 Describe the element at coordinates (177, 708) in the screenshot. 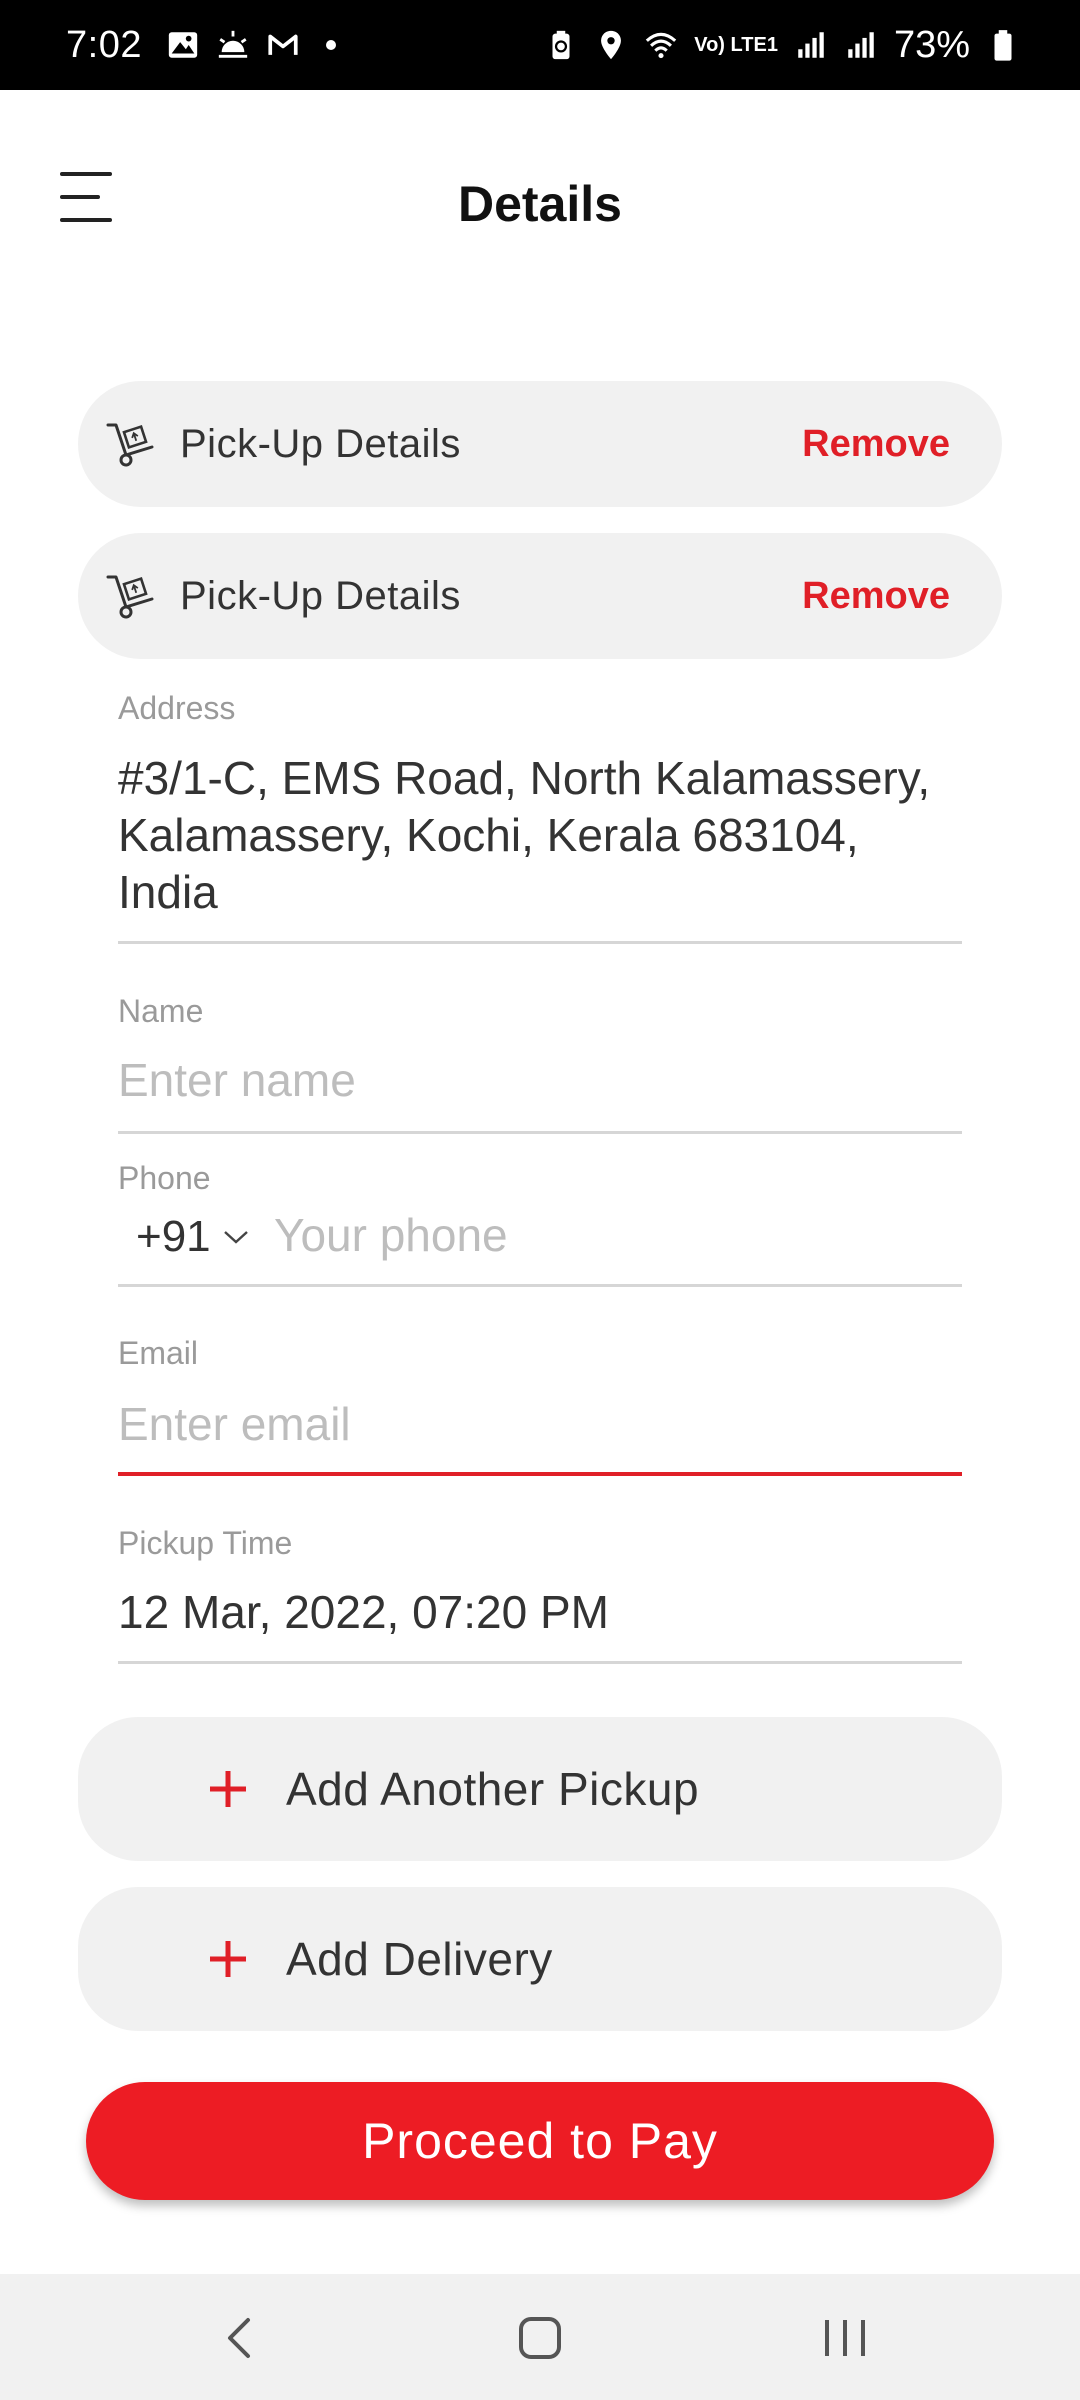

I see `address-label: Address` at that location.